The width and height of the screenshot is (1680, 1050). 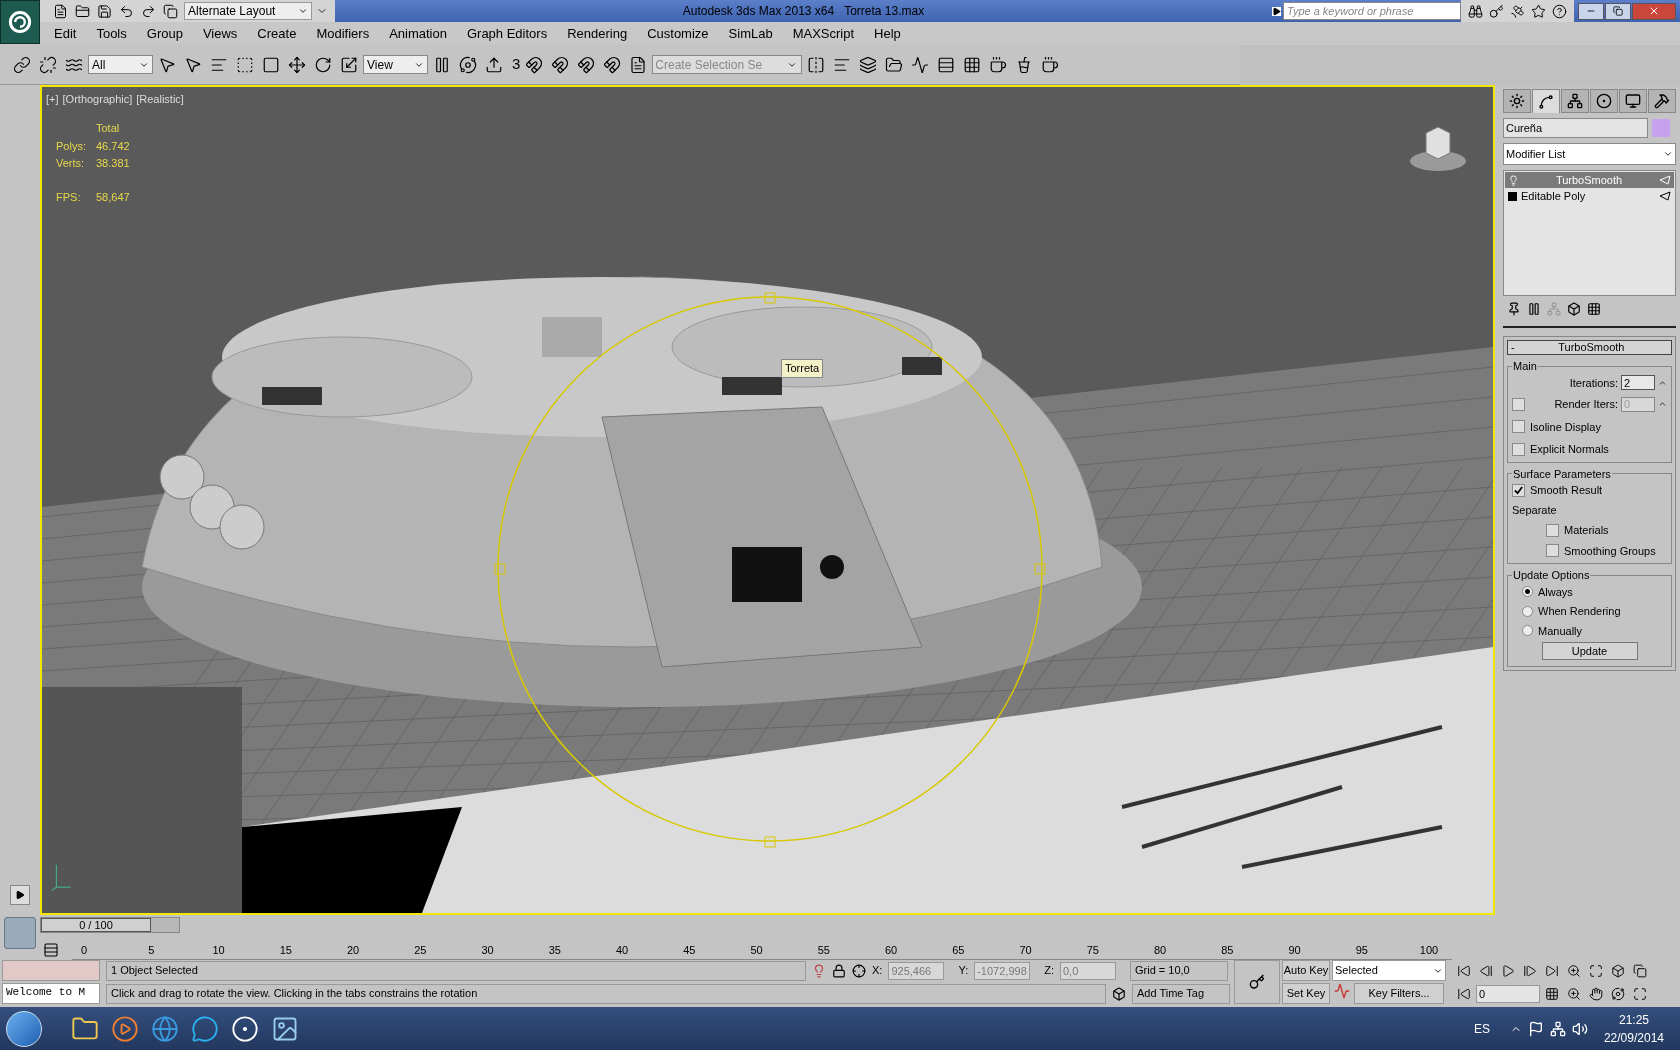 What do you see at coordinates (1589, 154) in the screenshot?
I see `modifier-list-dropdown: Modifier List` at bounding box center [1589, 154].